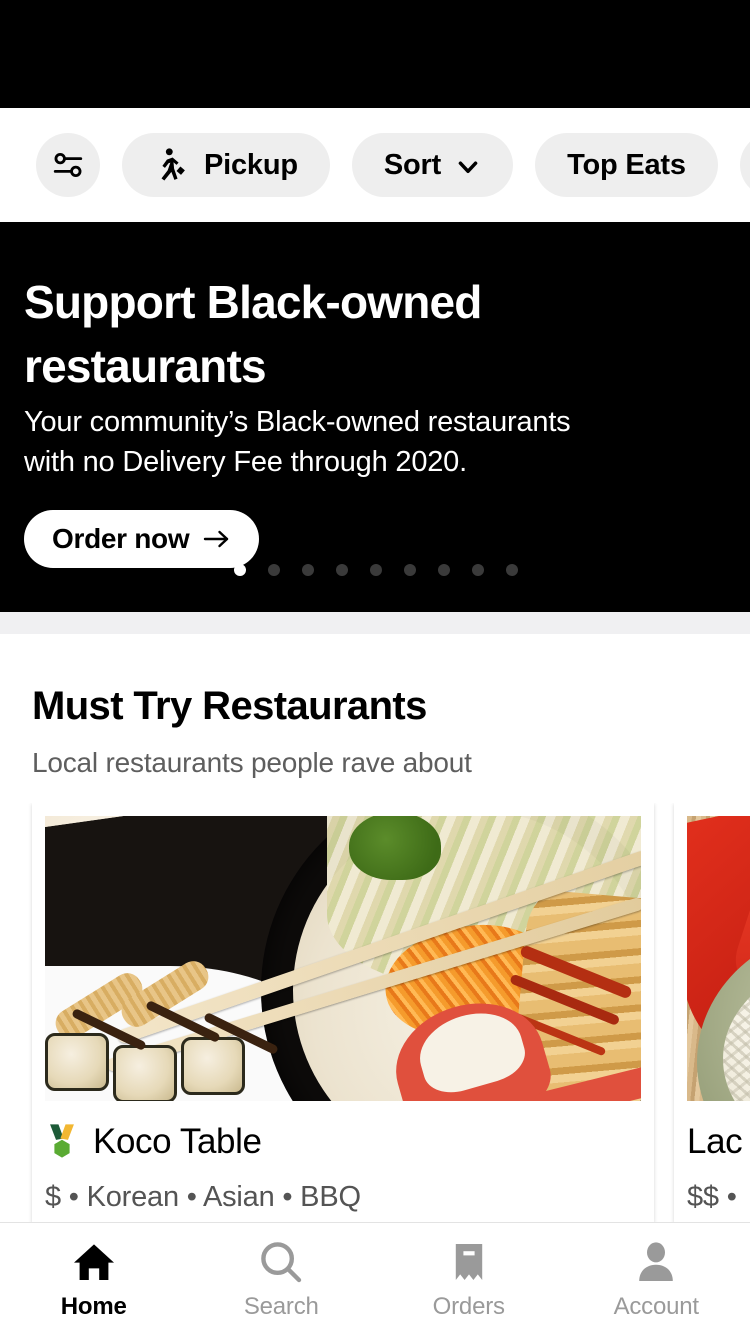  What do you see at coordinates (656, 1262) in the screenshot?
I see `person-icon` at bounding box center [656, 1262].